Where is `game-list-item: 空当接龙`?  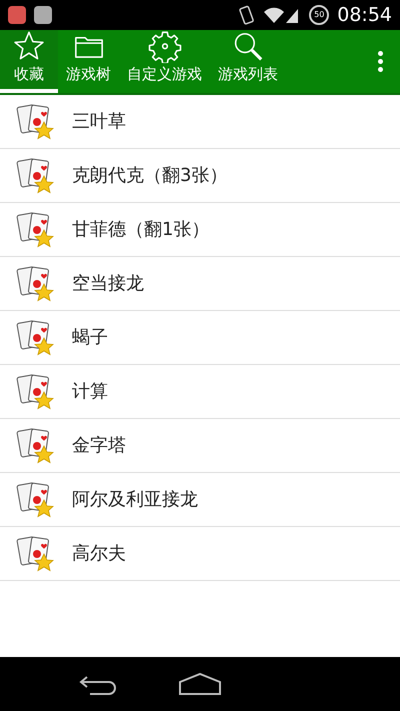
game-list-item: 空当接龙 is located at coordinates (200, 284).